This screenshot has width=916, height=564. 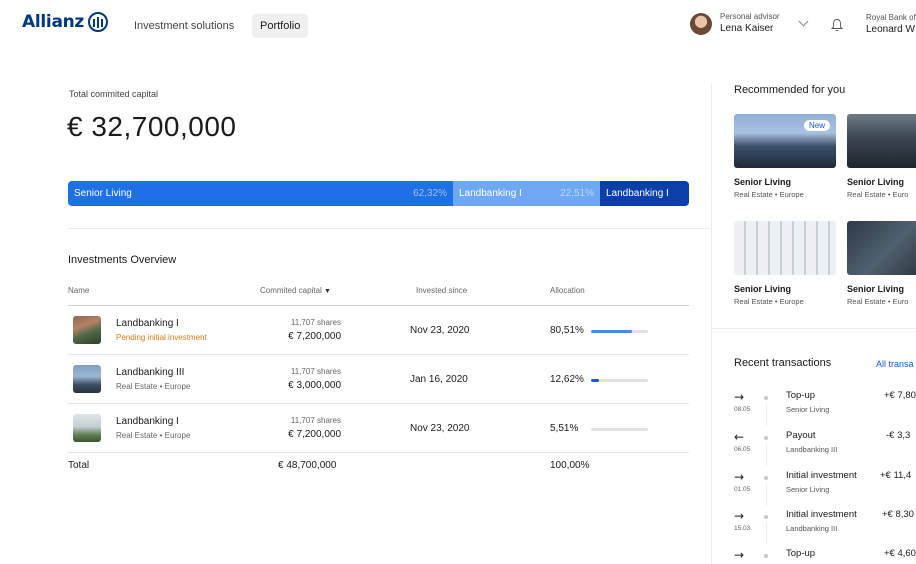 I want to click on transaction-type: Payout, so click(x=801, y=435).